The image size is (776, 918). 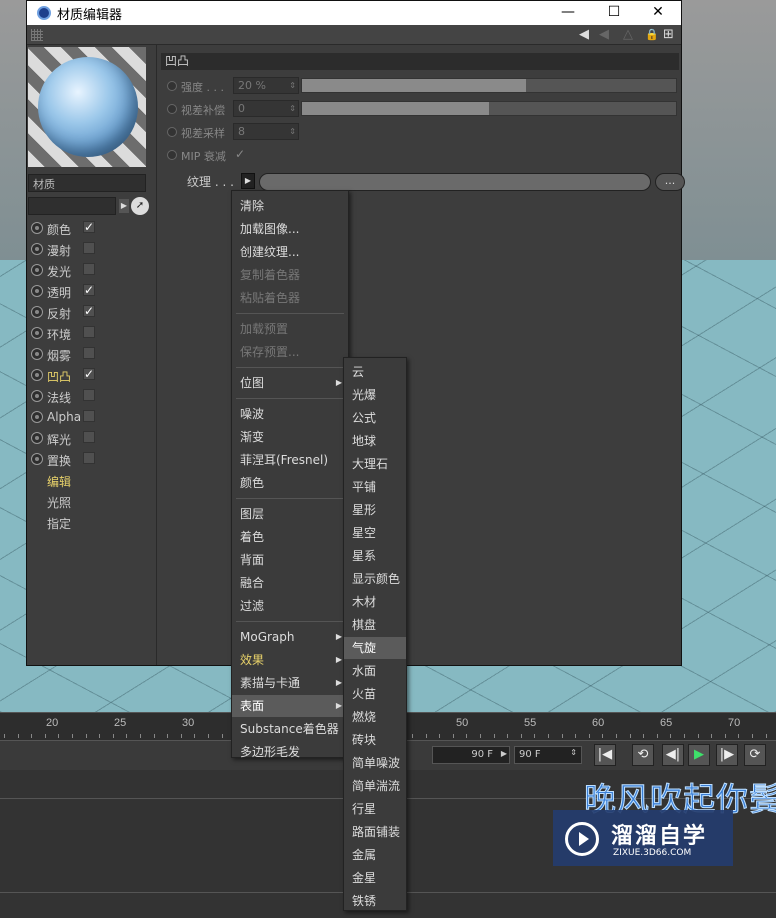 I want to click on surface-submenu-item: 行星, so click(x=375, y=809).